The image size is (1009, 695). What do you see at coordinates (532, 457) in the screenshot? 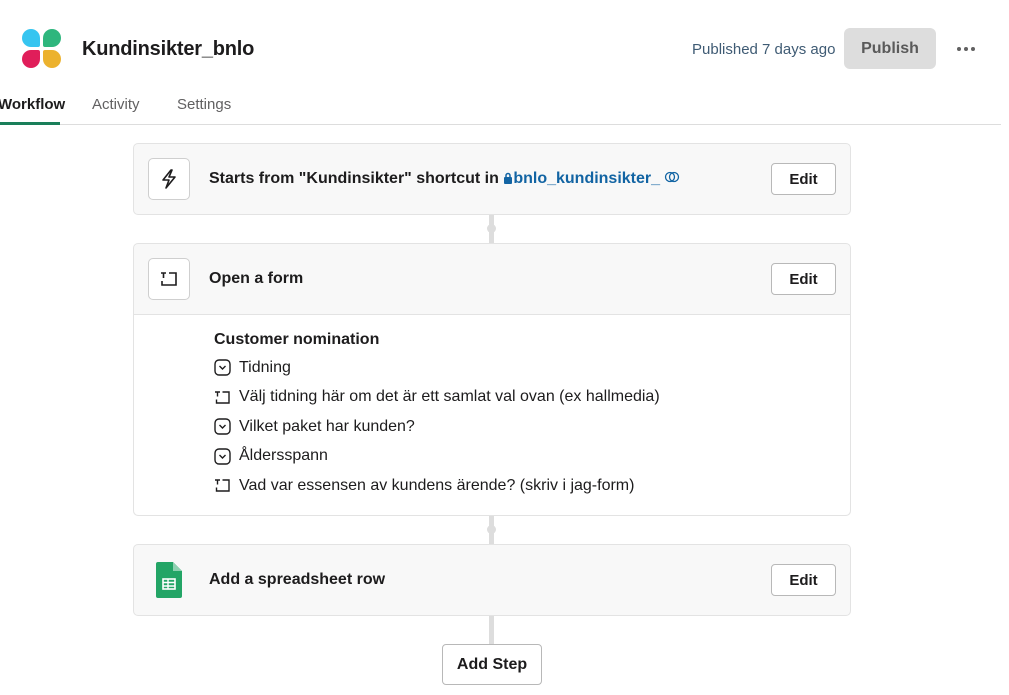
I see `form-field: Åldersspann` at bounding box center [532, 457].